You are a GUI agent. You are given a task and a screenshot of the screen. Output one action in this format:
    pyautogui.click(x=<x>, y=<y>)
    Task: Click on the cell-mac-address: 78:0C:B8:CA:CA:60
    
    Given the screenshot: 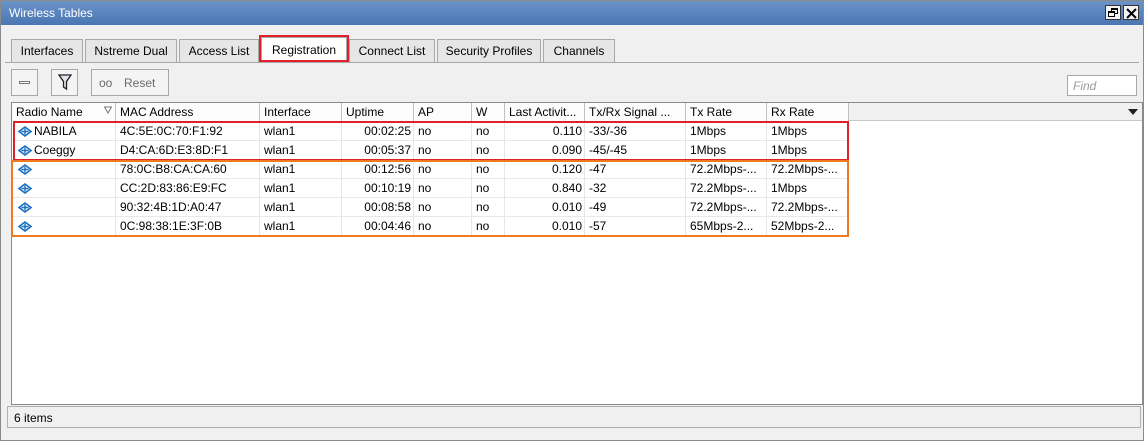 What is the action you would take?
    pyautogui.click(x=188, y=169)
    